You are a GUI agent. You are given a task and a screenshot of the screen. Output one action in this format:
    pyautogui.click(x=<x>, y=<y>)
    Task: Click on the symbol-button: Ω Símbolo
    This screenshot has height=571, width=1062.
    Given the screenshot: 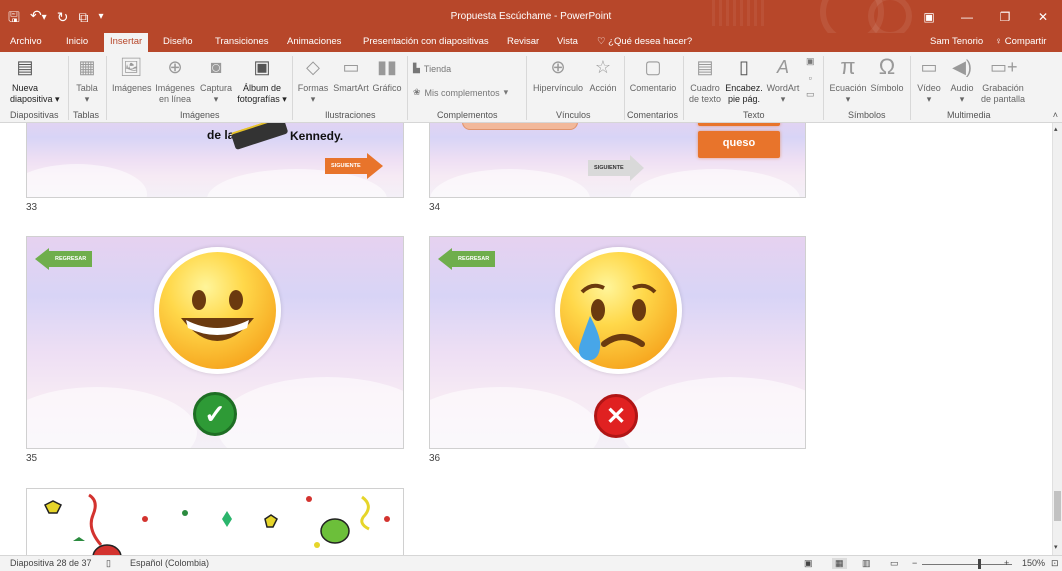 What is the action you would take?
    pyautogui.click(x=887, y=74)
    